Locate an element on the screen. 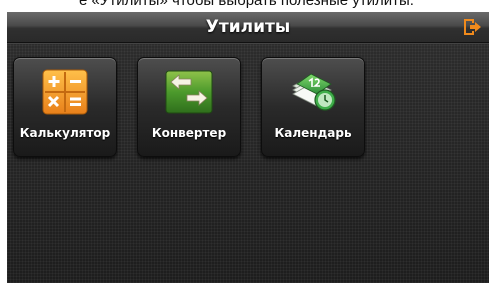 The height and width of the screenshot is (283, 493). converter-icon is located at coordinates (189, 92).